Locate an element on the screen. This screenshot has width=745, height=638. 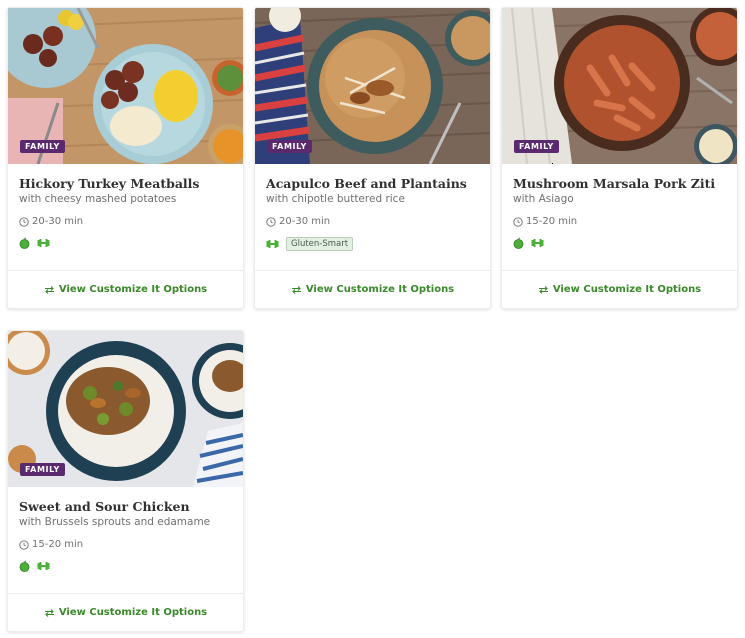
recipe-subtitle: with chipotle buttered rice is located at coordinates (335, 199).